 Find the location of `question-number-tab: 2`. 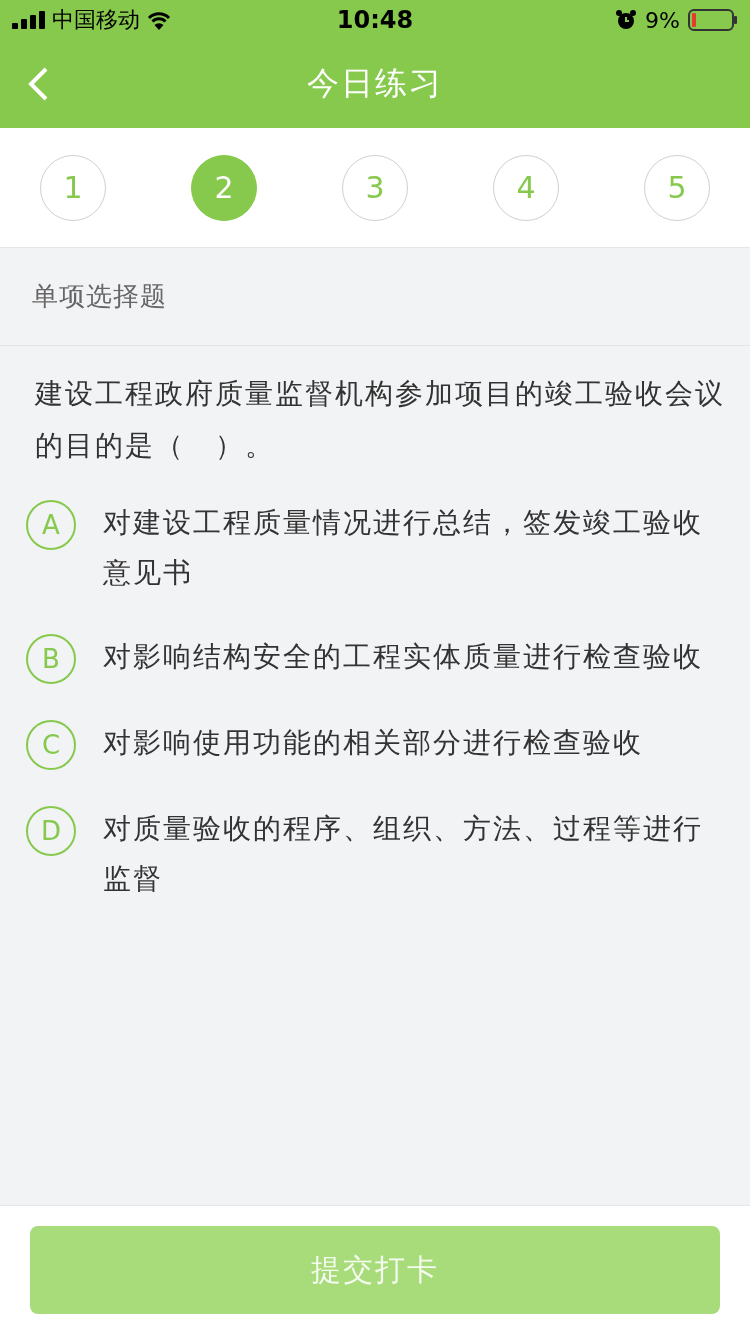

question-number-tab: 2 is located at coordinates (224, 187).